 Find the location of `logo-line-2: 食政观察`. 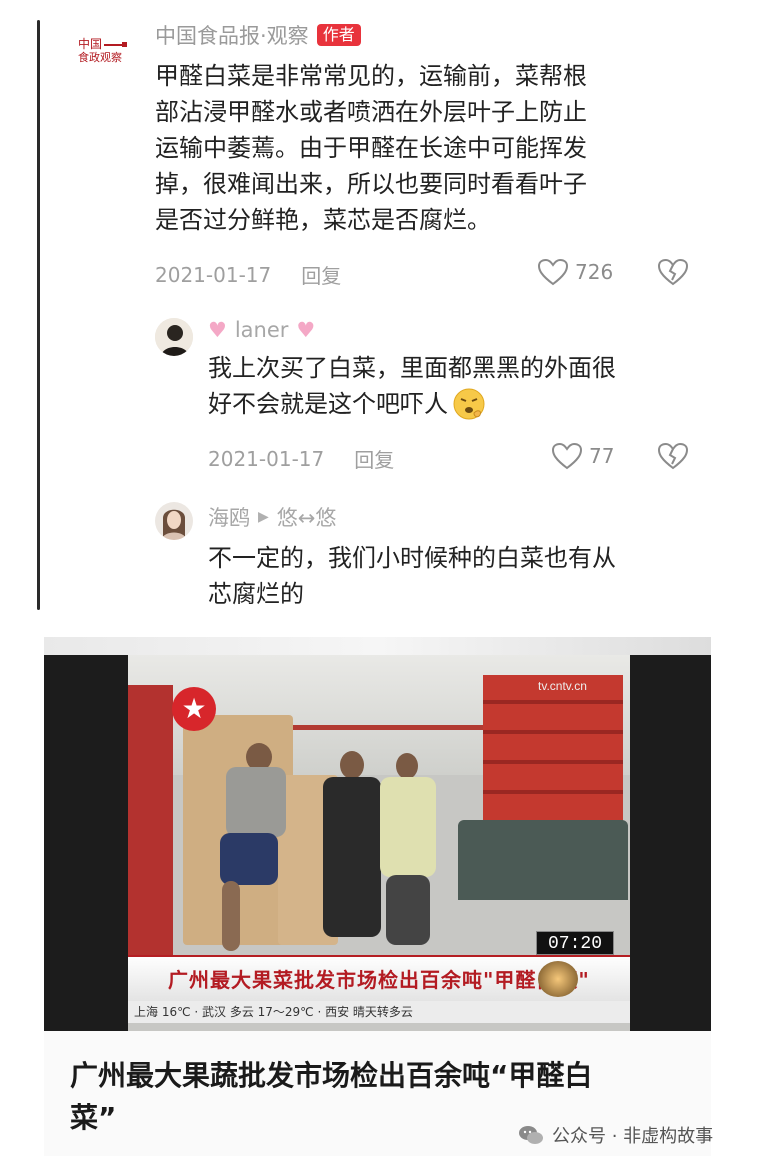

logo-line-2: 食政观察 is located at coordinates (100, 57).